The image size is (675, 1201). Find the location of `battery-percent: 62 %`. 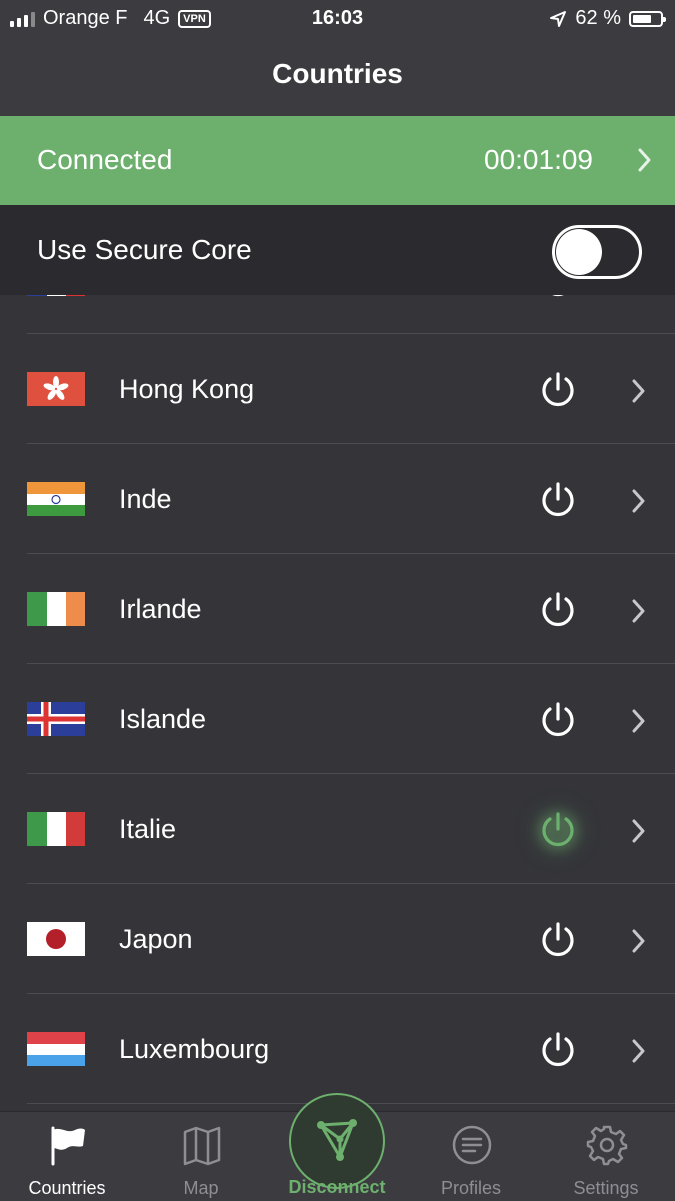

battery-percent: 62 % is located at coordinates (598, 18).